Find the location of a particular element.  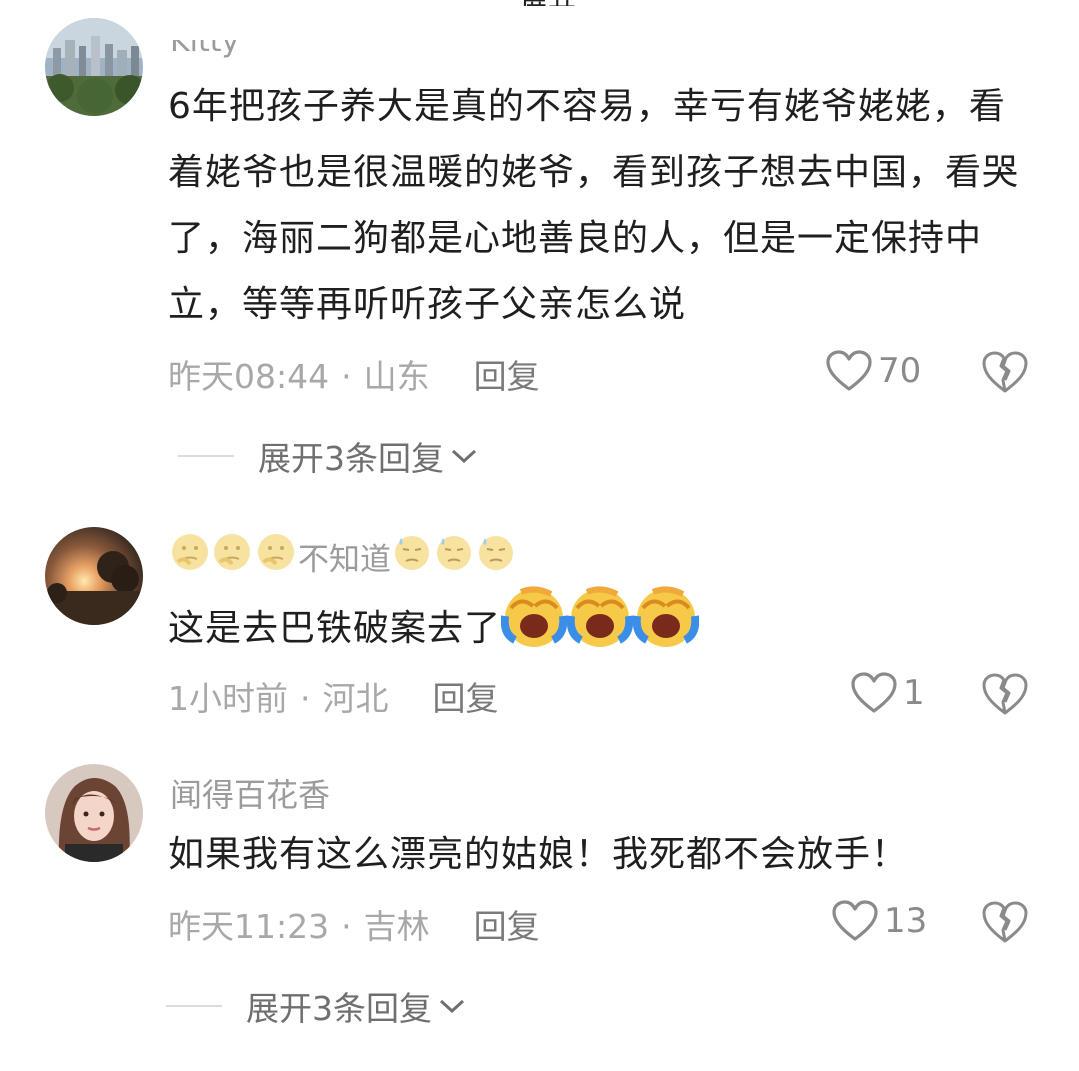

username-text: 不知道 is located at coordinates (344, 559).